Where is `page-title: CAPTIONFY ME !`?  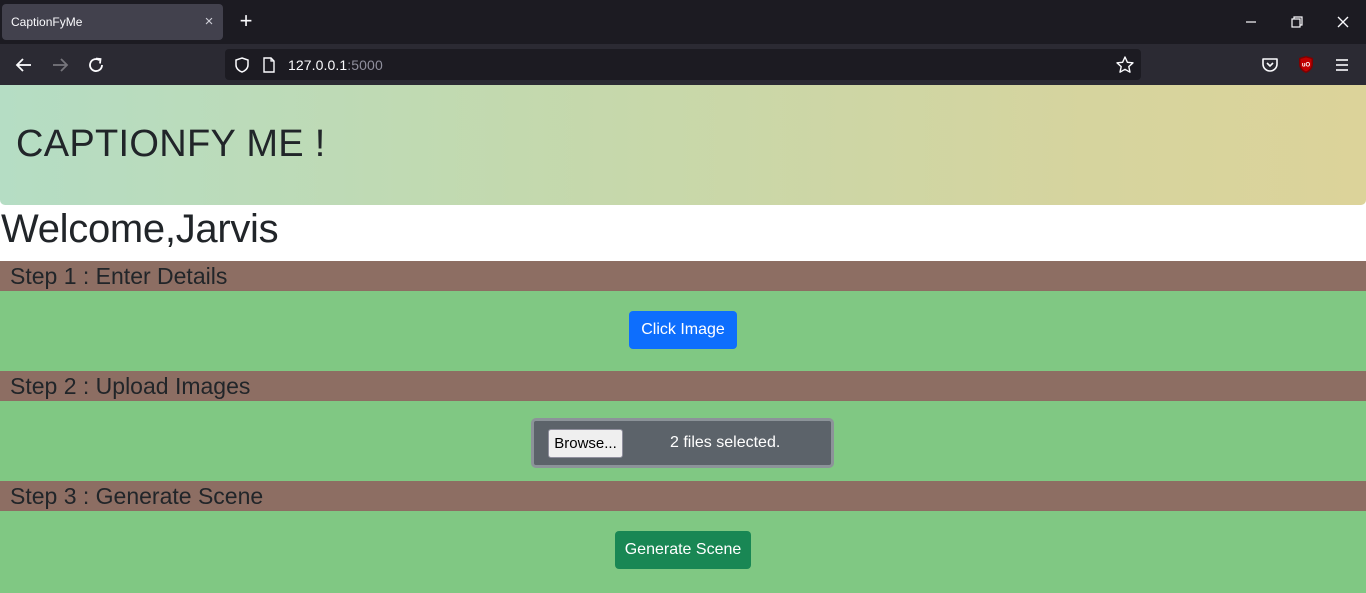 page-title: CAPTIONFY ME ! is located at coordinates (171, 144).